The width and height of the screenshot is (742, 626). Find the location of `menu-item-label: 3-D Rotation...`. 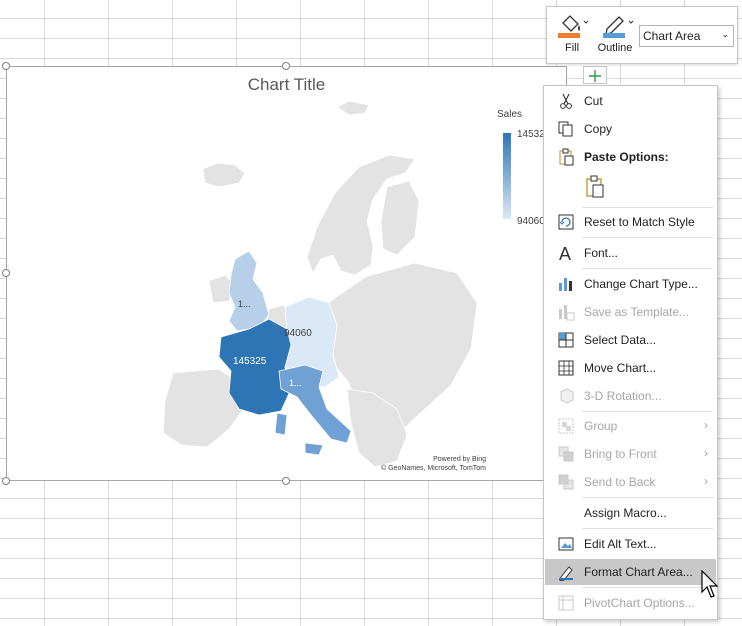

menu-item-label: 3-D Rotation... is located at coordinates (623, 396).